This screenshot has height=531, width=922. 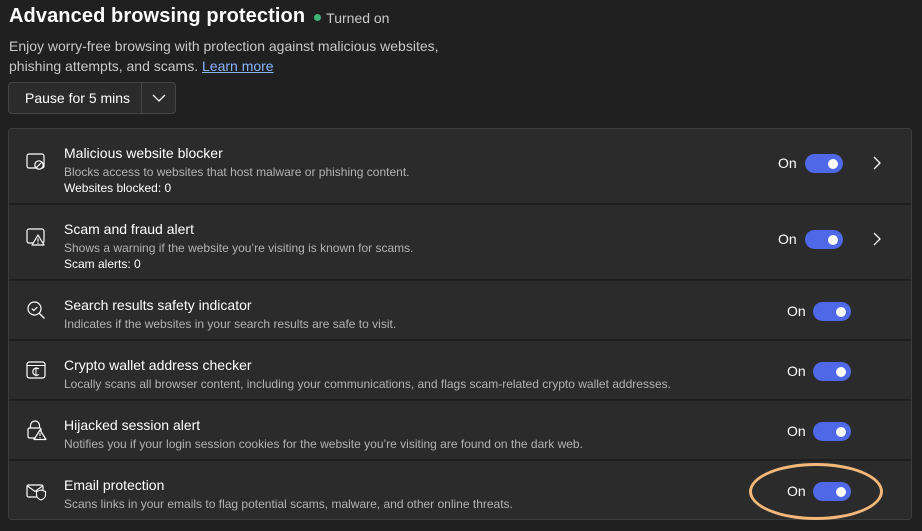 I want to click on row-title: Search results safety indicator, so click(x=158, y=305).